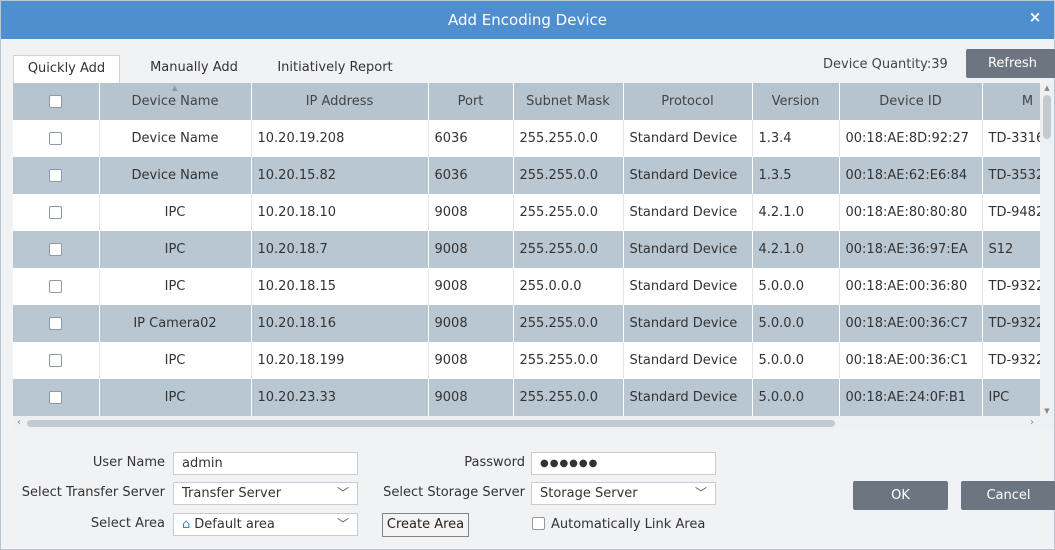 The image size is (1055, 550). I want to click on cell-device-name: IP Camera02, so click(175, 323).